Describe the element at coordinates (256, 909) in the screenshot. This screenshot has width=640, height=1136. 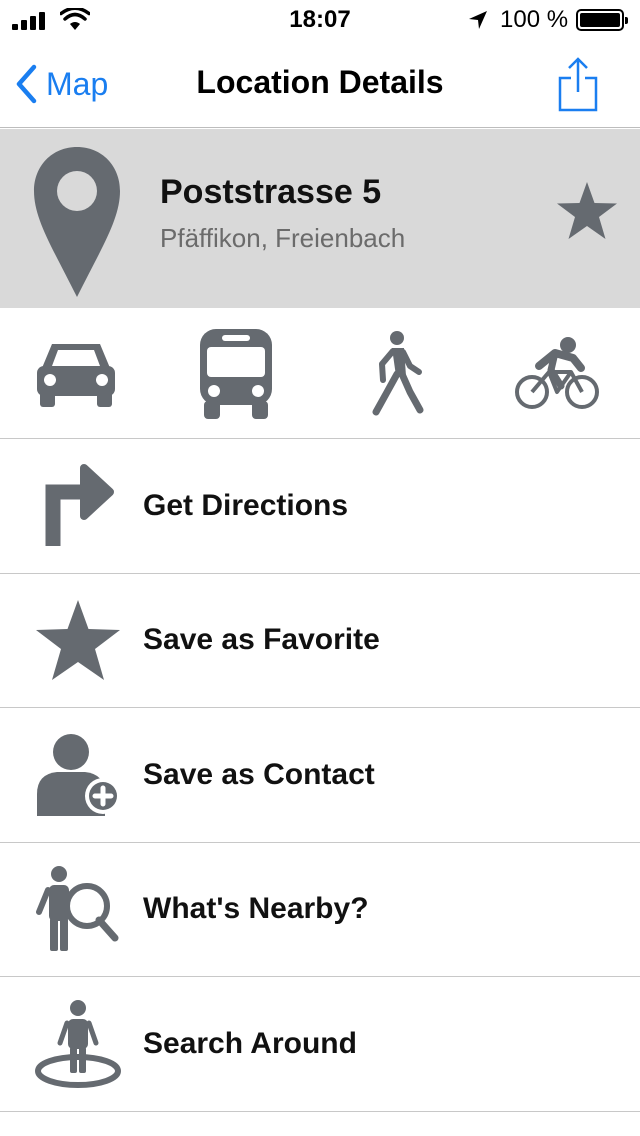
I see `menu-item-label: What's Nearby?` at that location.